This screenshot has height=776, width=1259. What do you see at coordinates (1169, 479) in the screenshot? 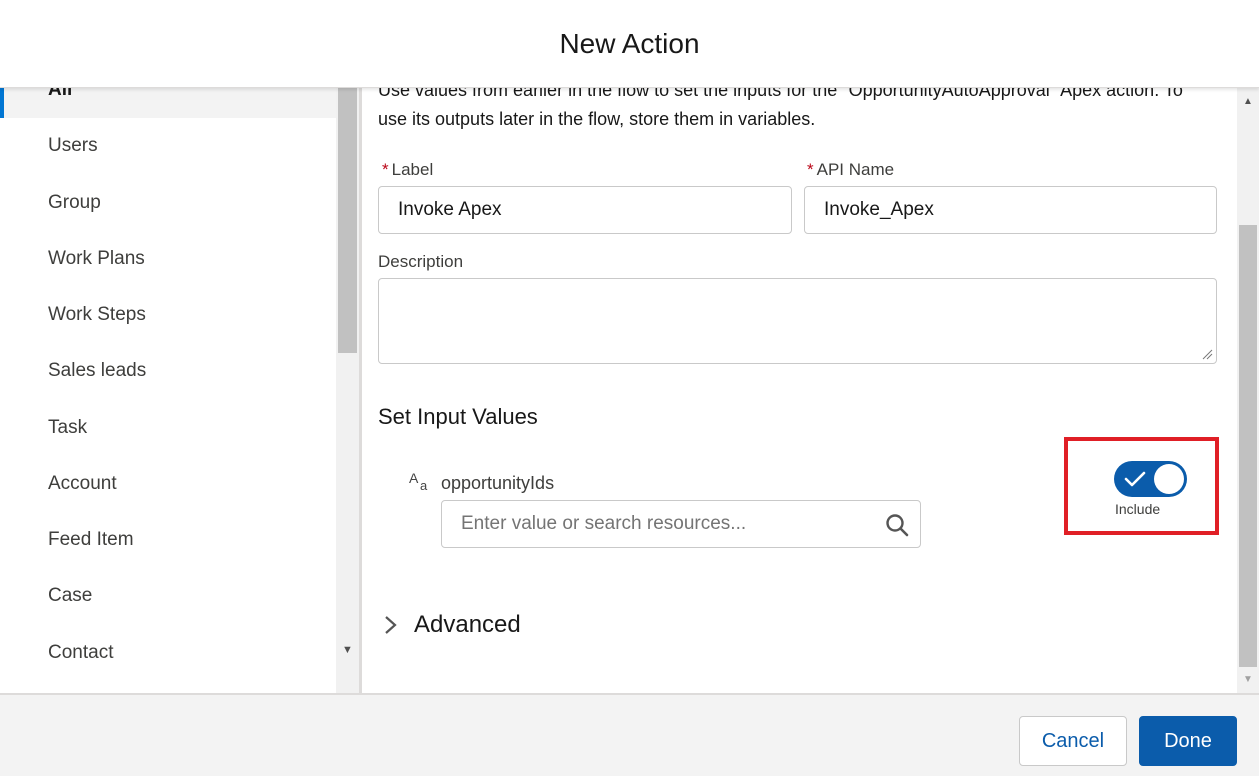
I see `toggle-knob` at bounding box center [1169, 479].